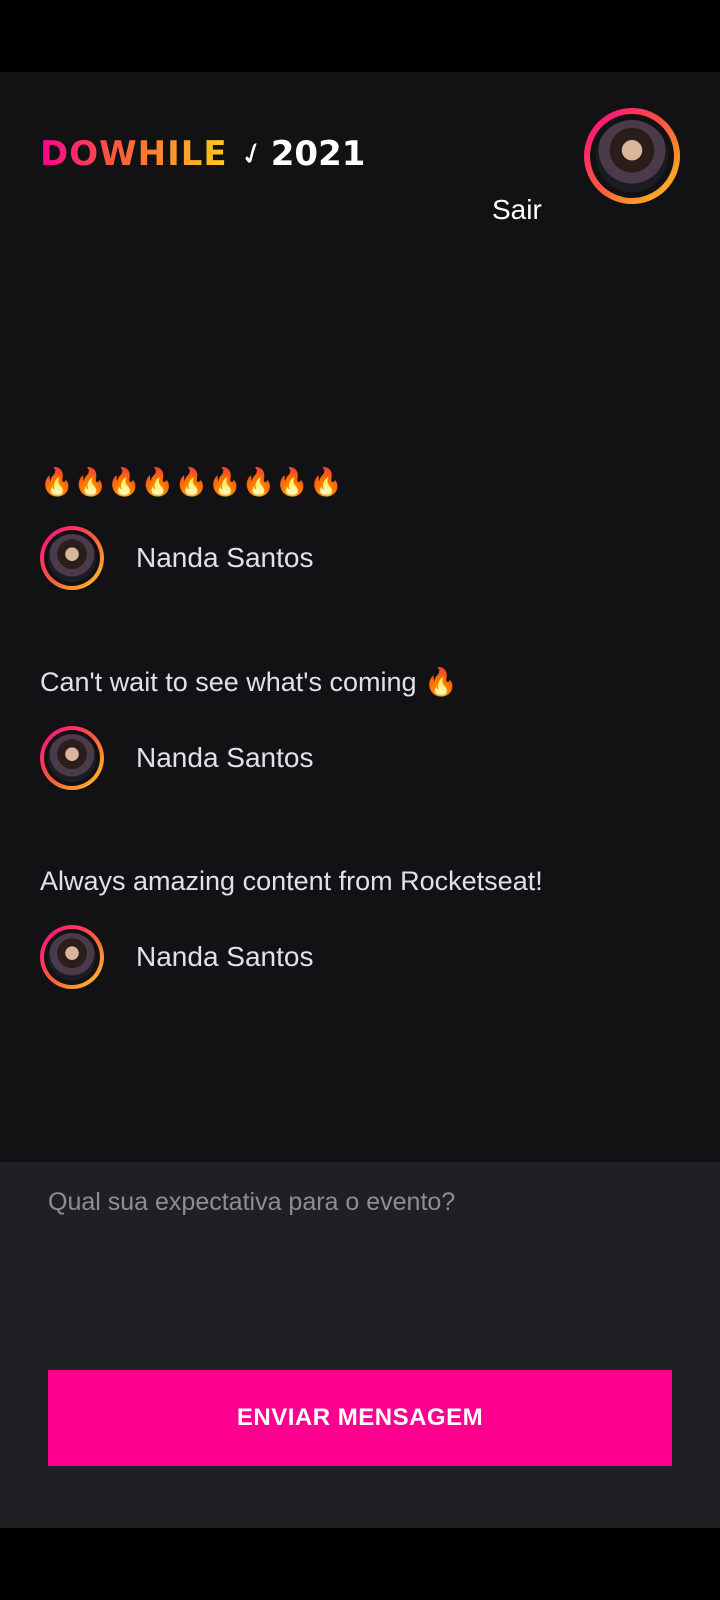 The image size is (720, 1600). What do you see at coordinates (249, 682) in the screenshot?
I see `message-text: Can't wait to see what's coming 🔥` at bounding box center [249, 682].